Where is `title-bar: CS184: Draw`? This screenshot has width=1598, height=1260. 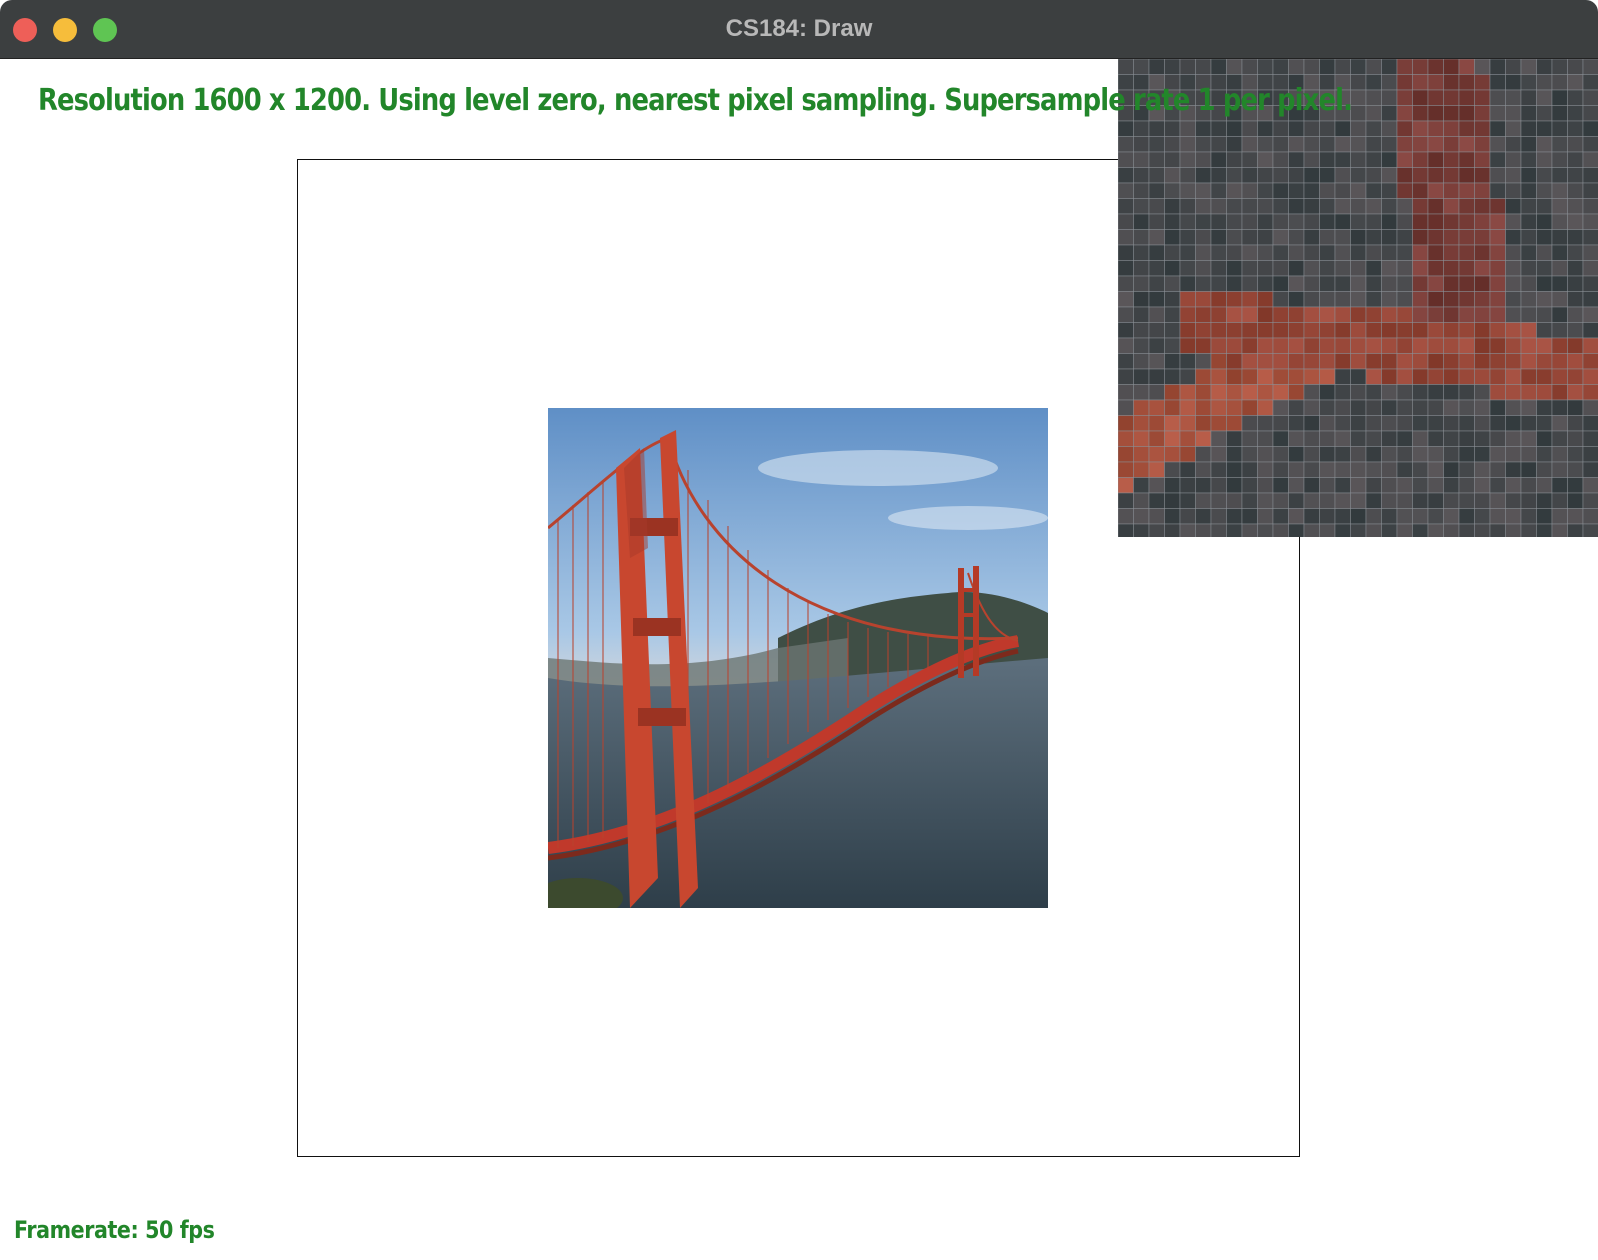 title-bar: CS184: Draw is located at coordinates (799, 29).